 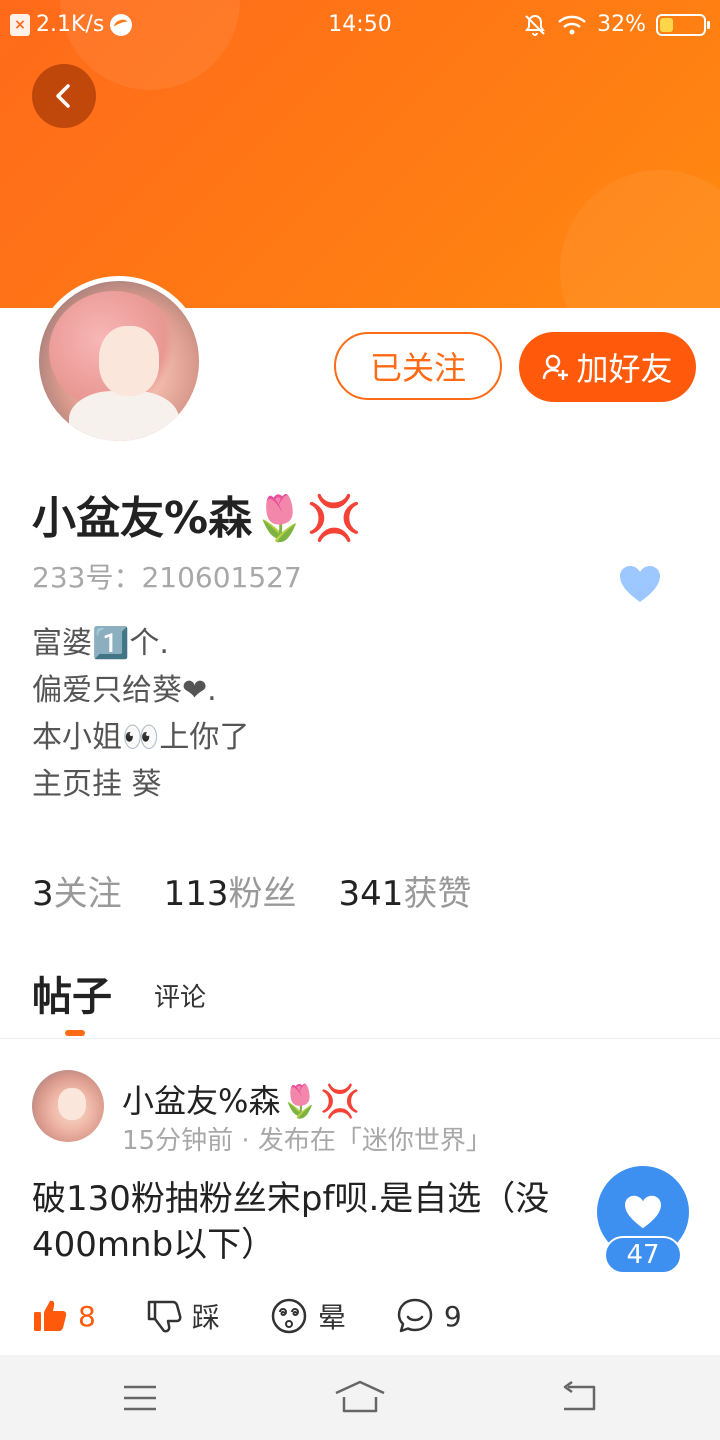 I want to click on thumbs-down-icon, so click(x=164, y=1316).